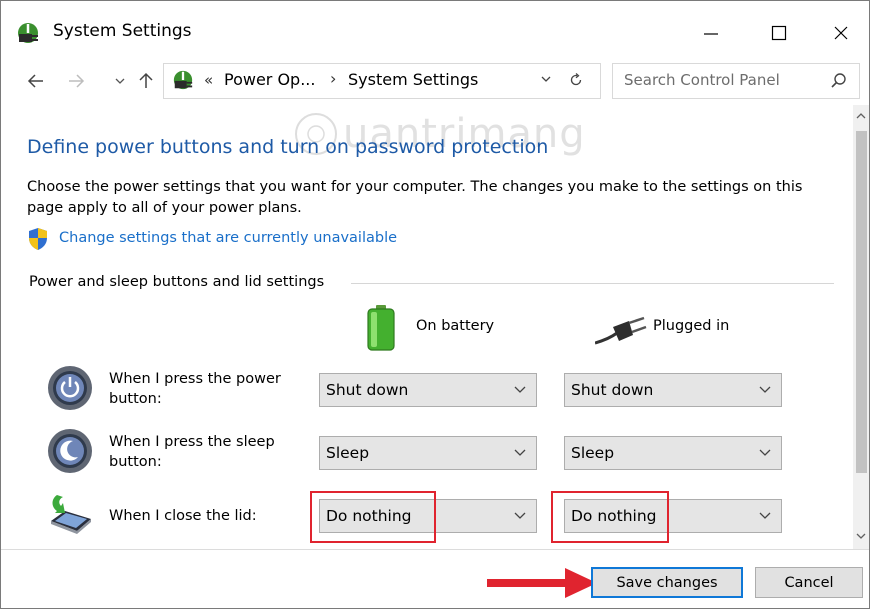 Image resolution: width=870 pixels, height=609 pixels. I want to click on power-button-icon, so click(70, 388).